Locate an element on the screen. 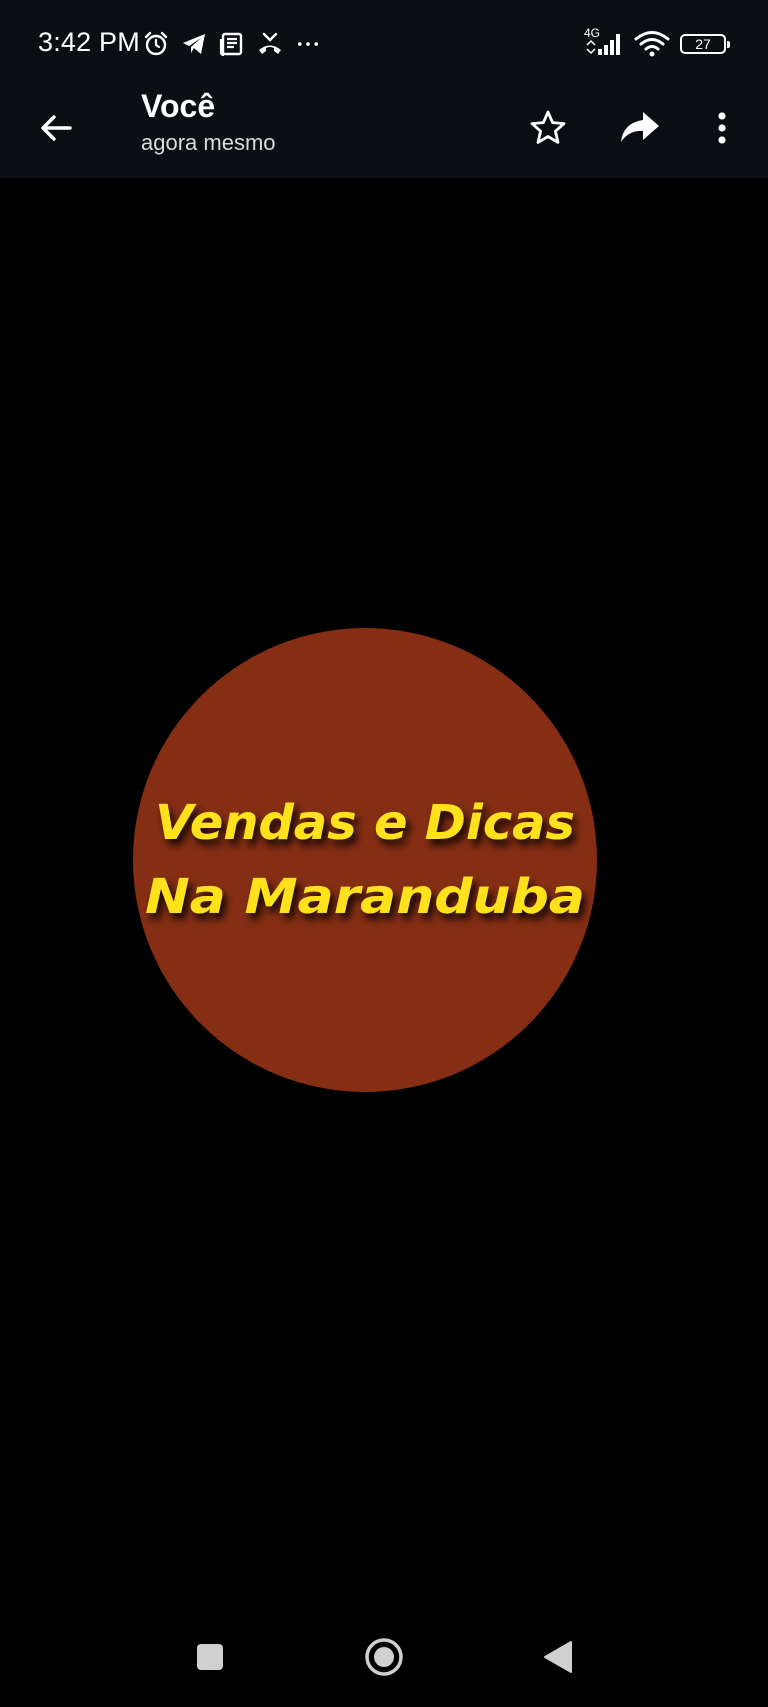 This screenshot has height=1707, width=768. back-nav-button is located at coordinates (558, 1657).